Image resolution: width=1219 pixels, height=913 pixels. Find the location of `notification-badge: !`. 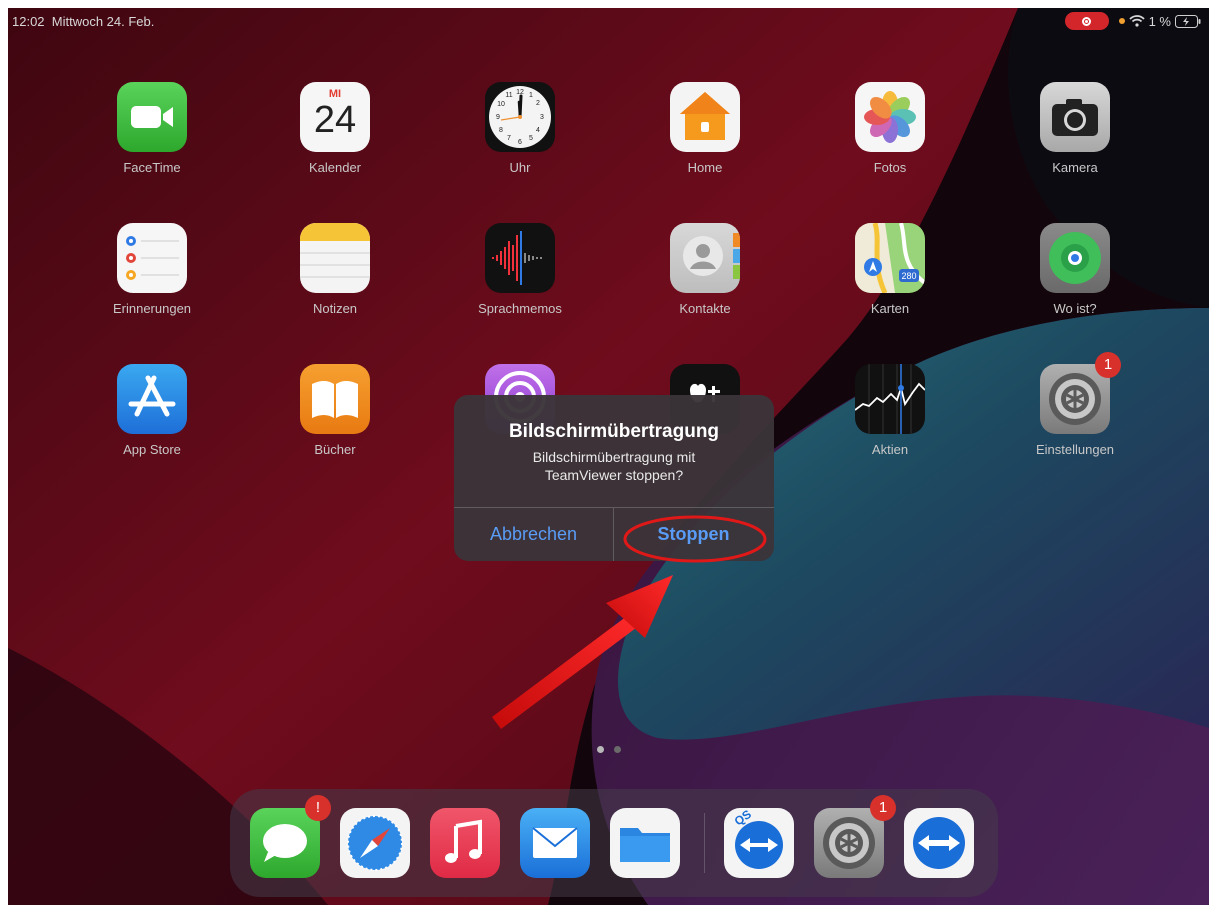

notification-badge: ! is located at coordinates (318, 808).